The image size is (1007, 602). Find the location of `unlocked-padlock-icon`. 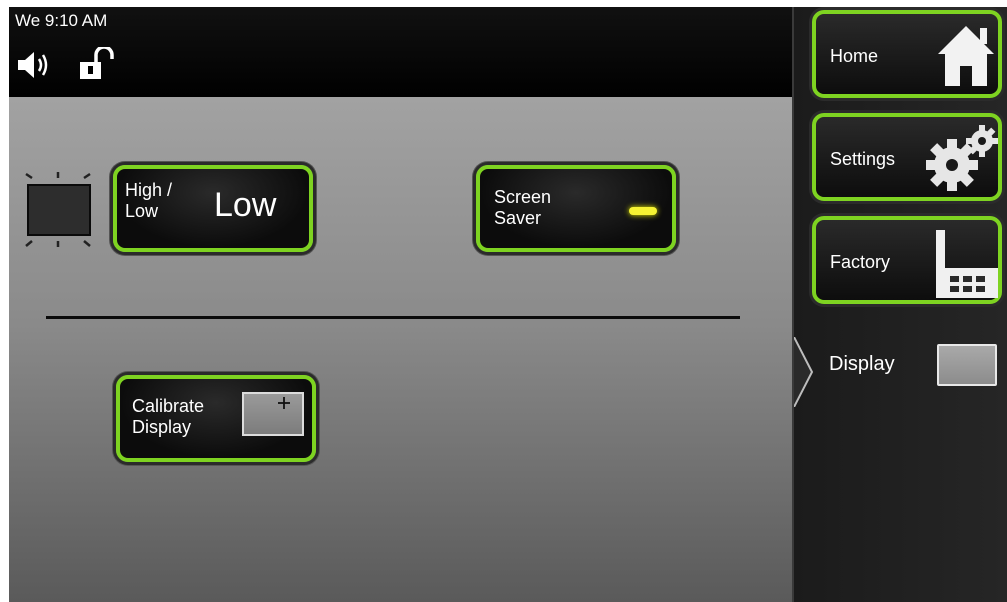

unlocked-padlock-icon is located at coordinates (97, 64).